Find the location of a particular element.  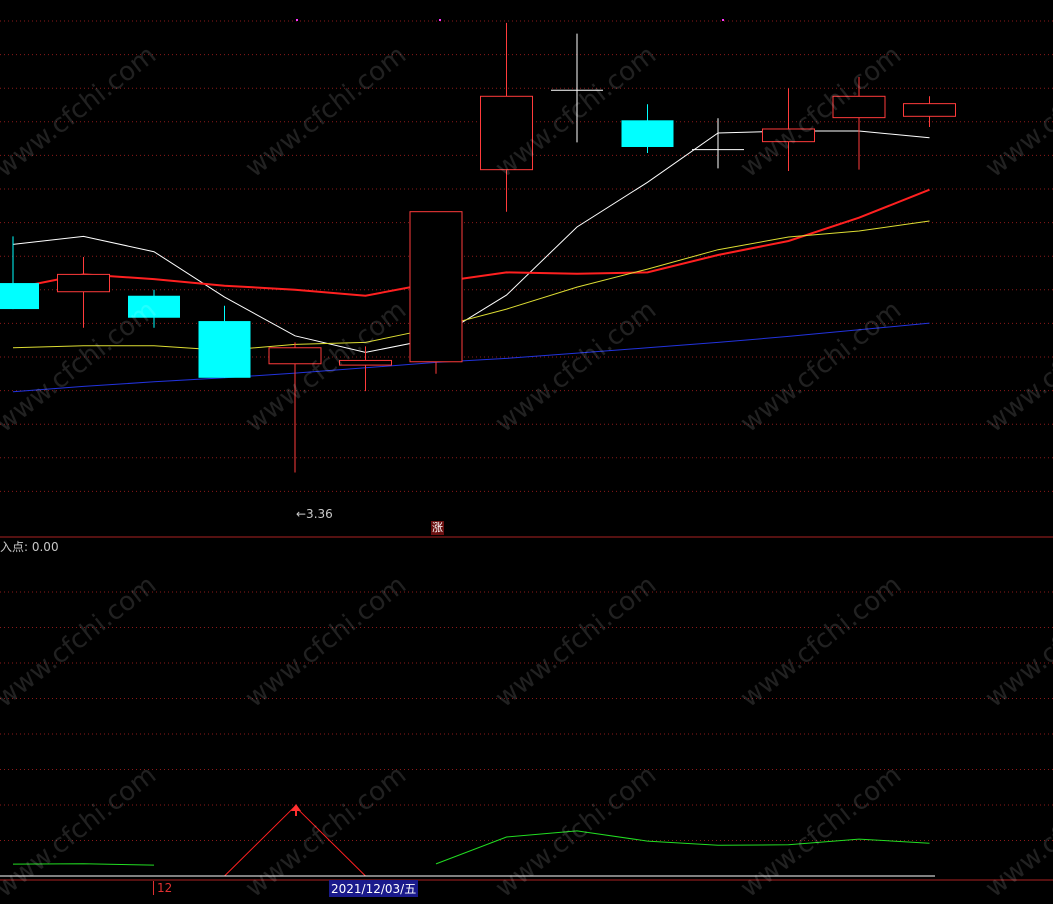

rise-badge: 涨 is located at coordinates (437, 528).